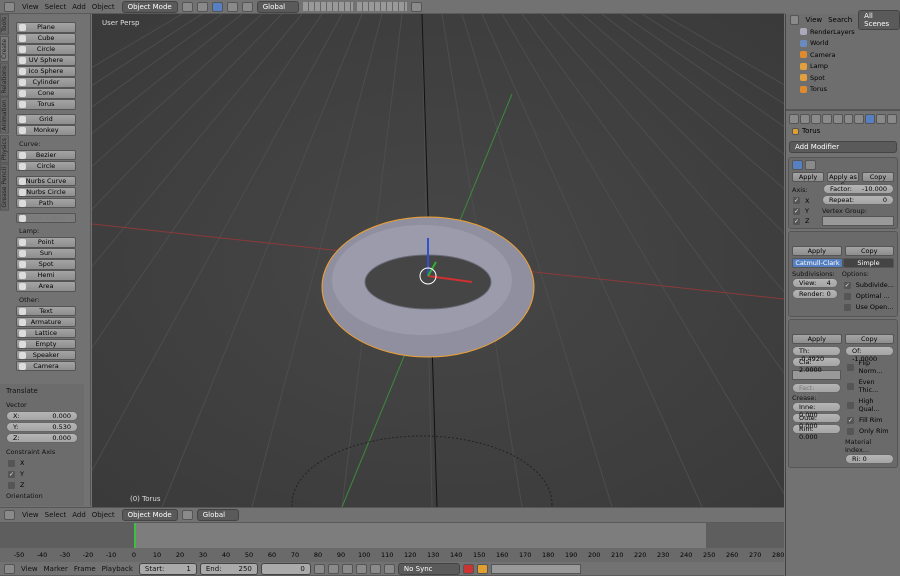 This screenshot has width=900, height=576. What do you see at coordinates (187, 6) in the screenshot?
I see `shading-button` at bounding box center [187, 6].